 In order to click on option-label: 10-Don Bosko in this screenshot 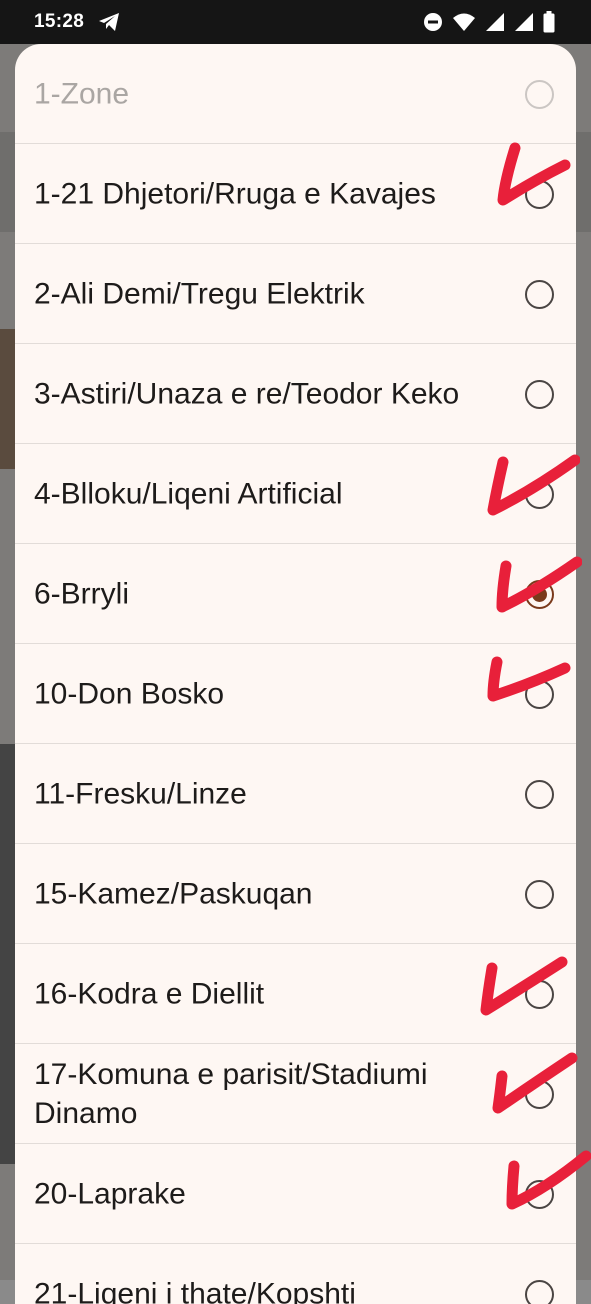, I will do `click(274, 693)`.